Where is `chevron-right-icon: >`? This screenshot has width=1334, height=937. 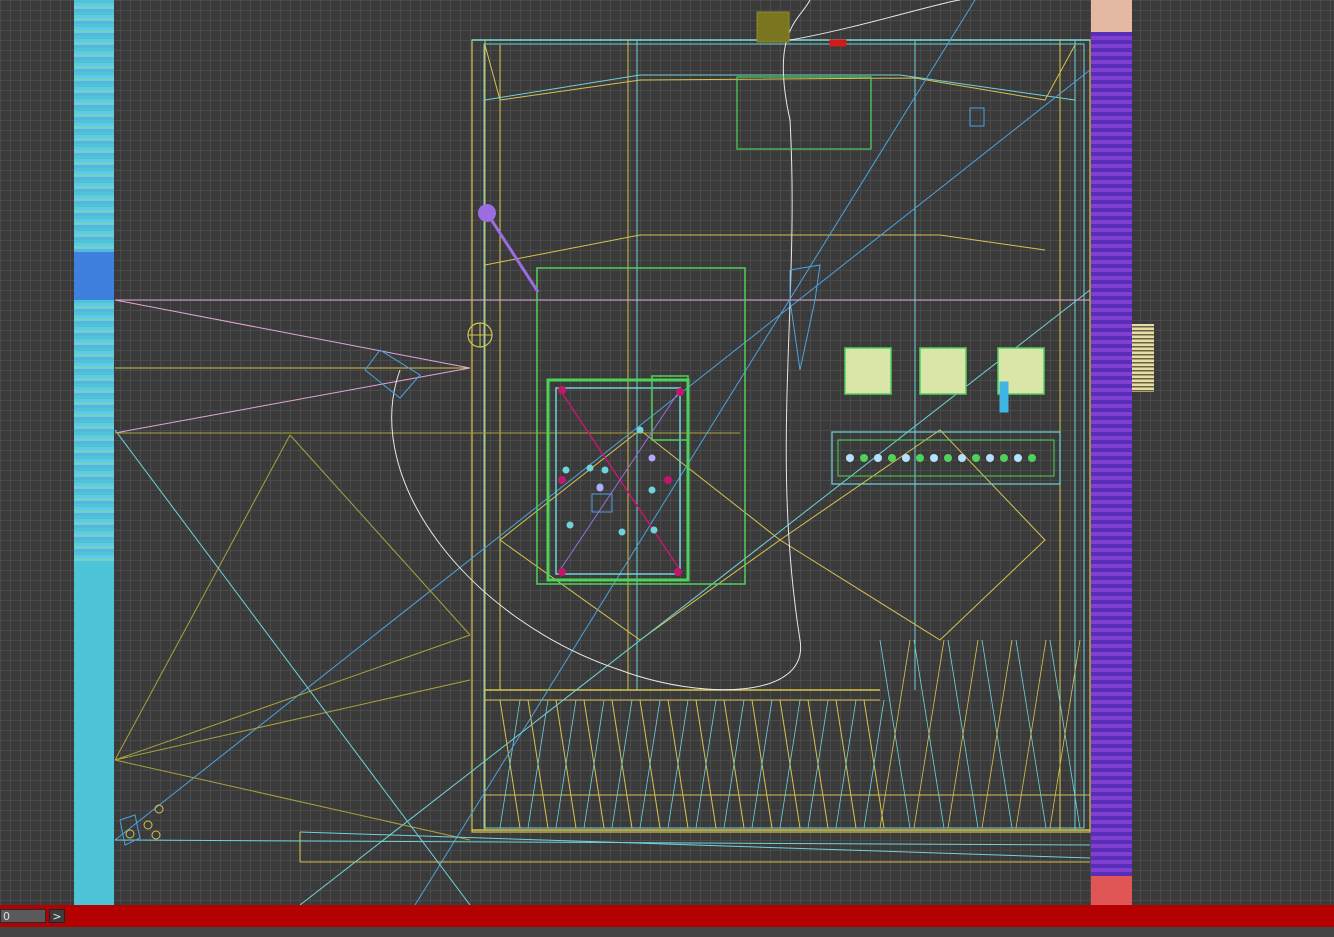 chevron-right-icon: > is located at coordinates (57, 916).